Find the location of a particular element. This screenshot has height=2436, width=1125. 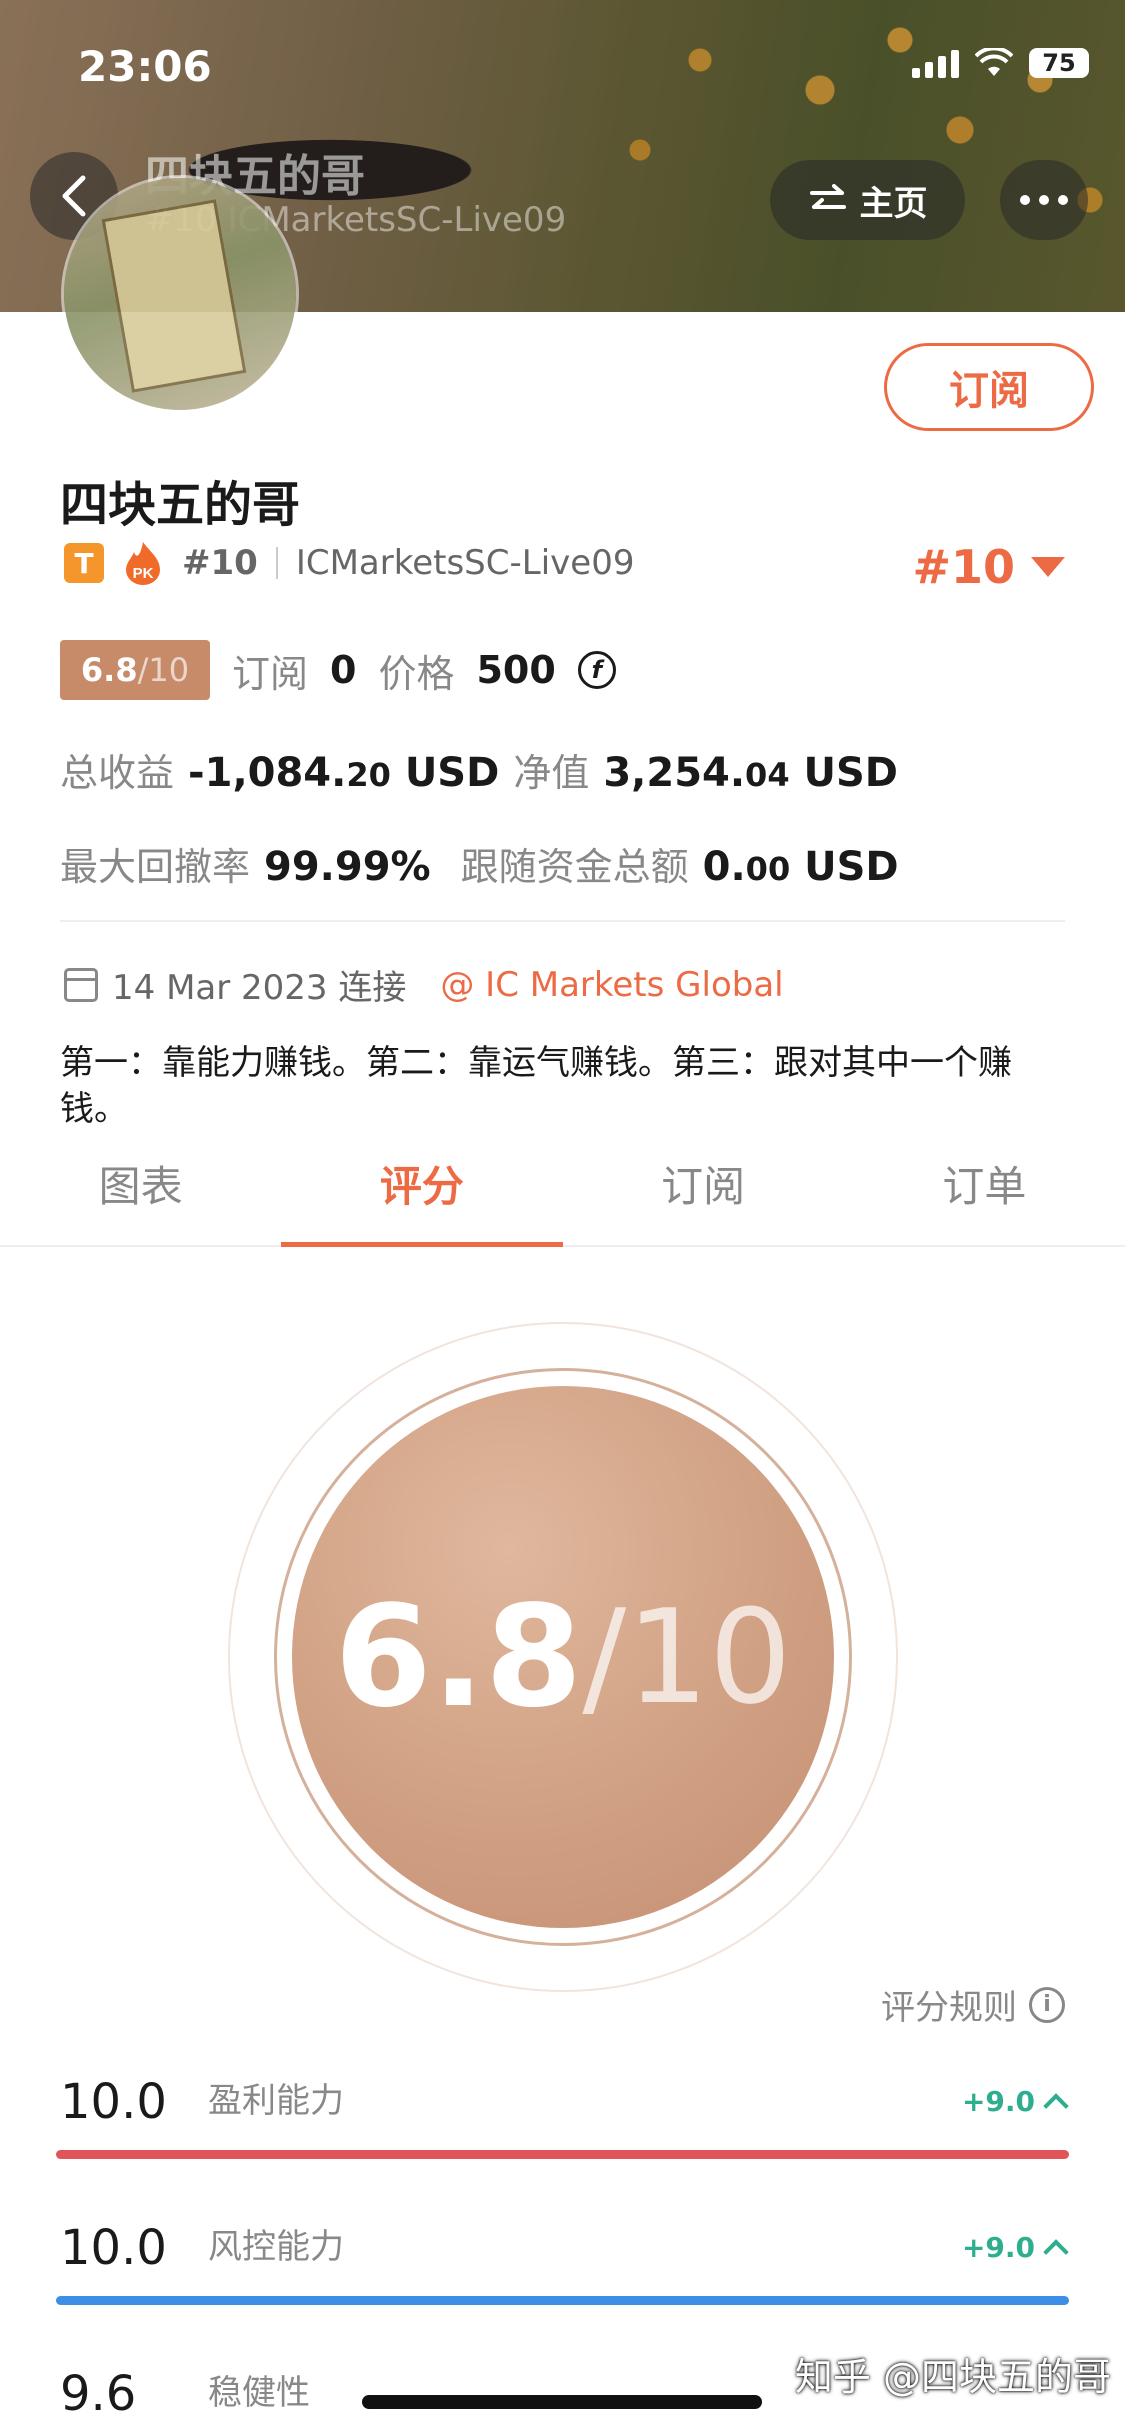

info-icon: i is located at coordinates (1047, 2004).